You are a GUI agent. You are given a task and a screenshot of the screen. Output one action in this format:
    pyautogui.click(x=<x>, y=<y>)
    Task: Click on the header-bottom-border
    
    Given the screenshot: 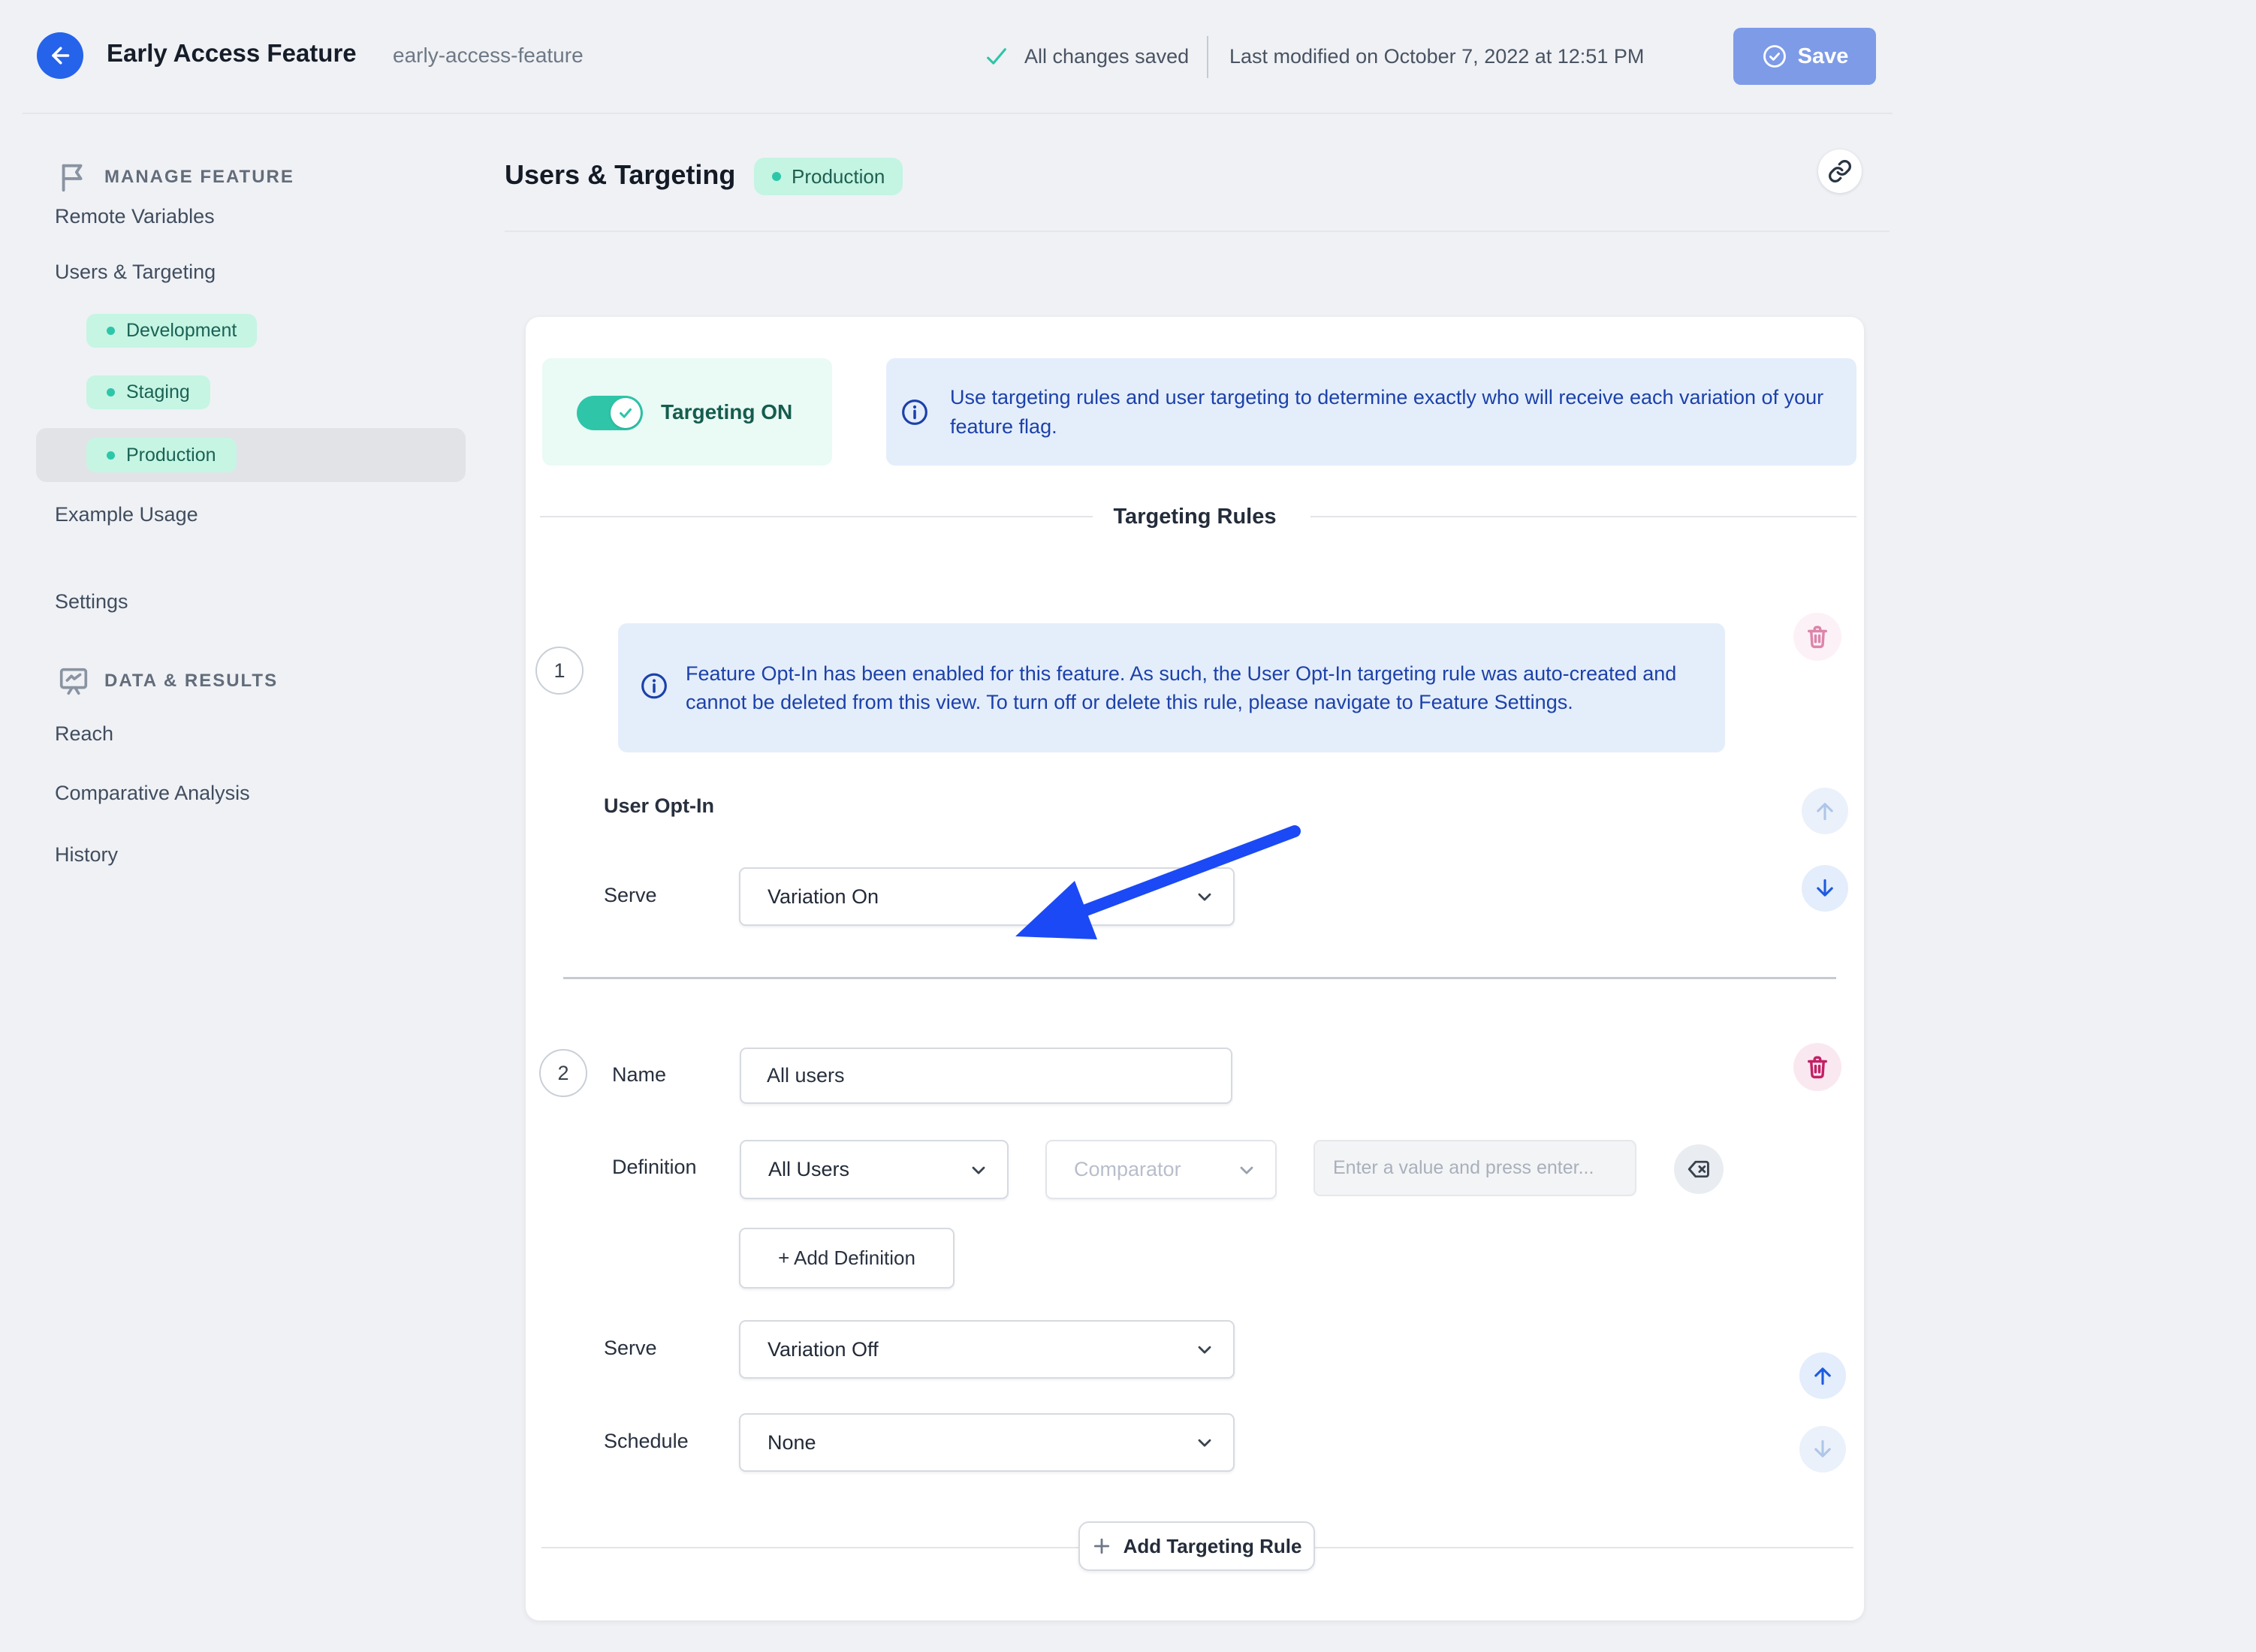 What is the action you would take?
    pyautogui.click(x=958, y=113)
    